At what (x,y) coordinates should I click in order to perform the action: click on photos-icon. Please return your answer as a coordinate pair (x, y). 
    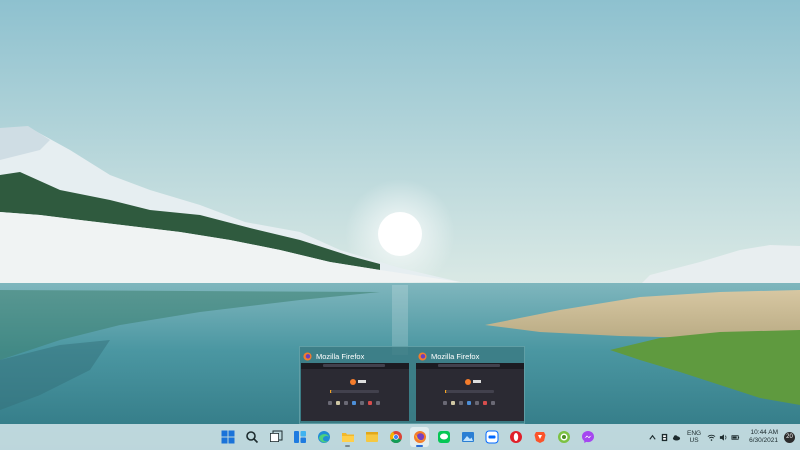
    Looking at the image, I should click on (467, 437).